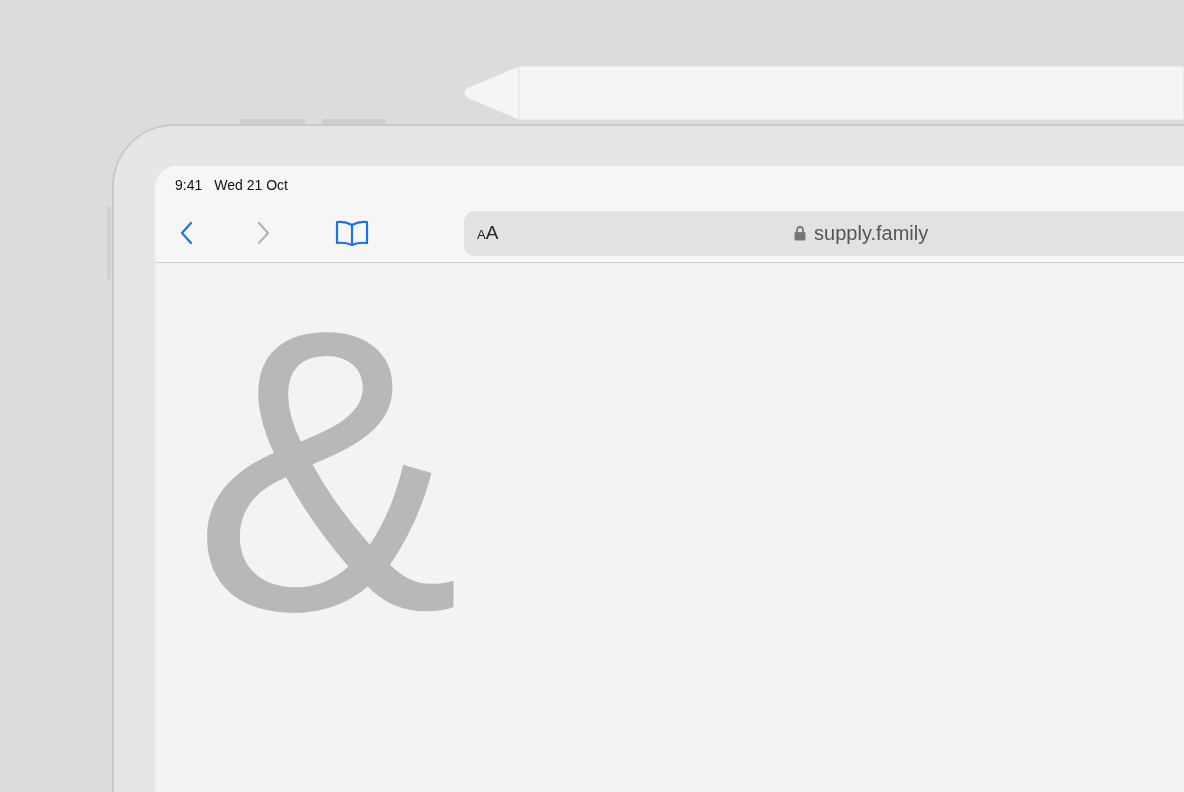 This screenshot has height=792, width=1184. I want to click on text-size-button: AA, so click(481, 233).